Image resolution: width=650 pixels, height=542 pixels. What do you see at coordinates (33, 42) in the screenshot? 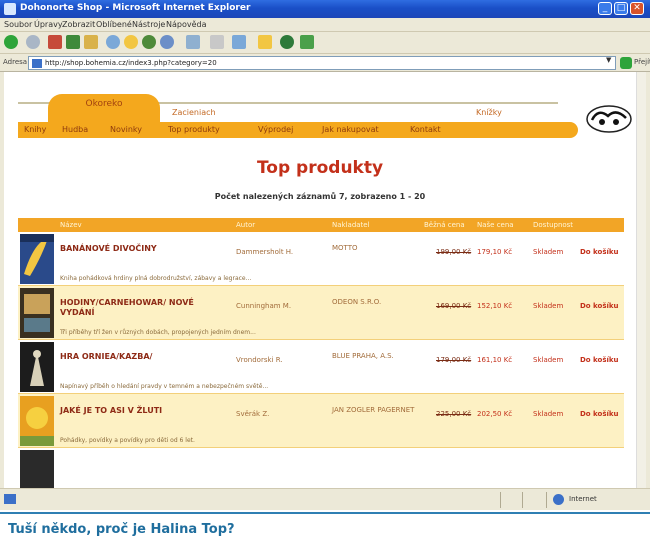
I see `forward-icon` at bounding box center [33, 42].